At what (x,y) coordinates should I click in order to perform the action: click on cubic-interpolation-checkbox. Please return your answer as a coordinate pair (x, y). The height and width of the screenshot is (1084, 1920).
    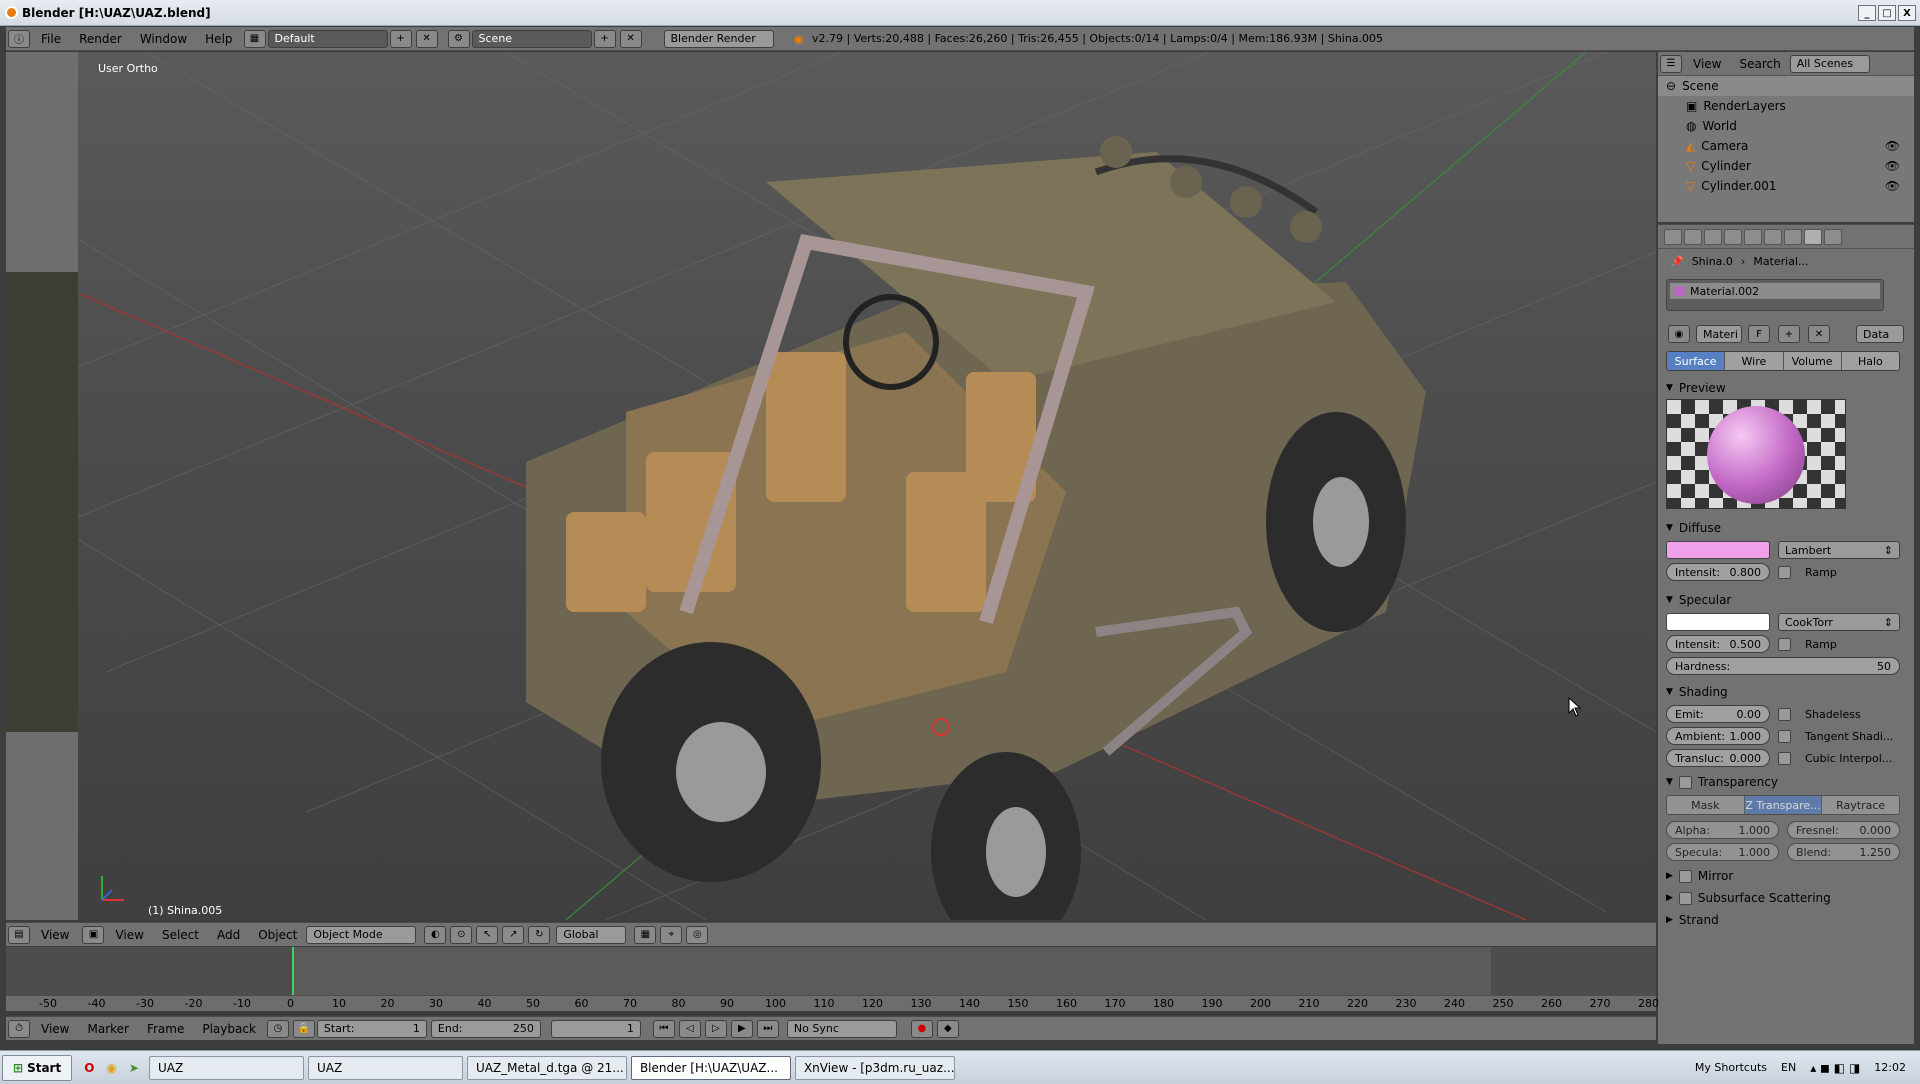
    Looking at the image, I should click on (1784, 758).